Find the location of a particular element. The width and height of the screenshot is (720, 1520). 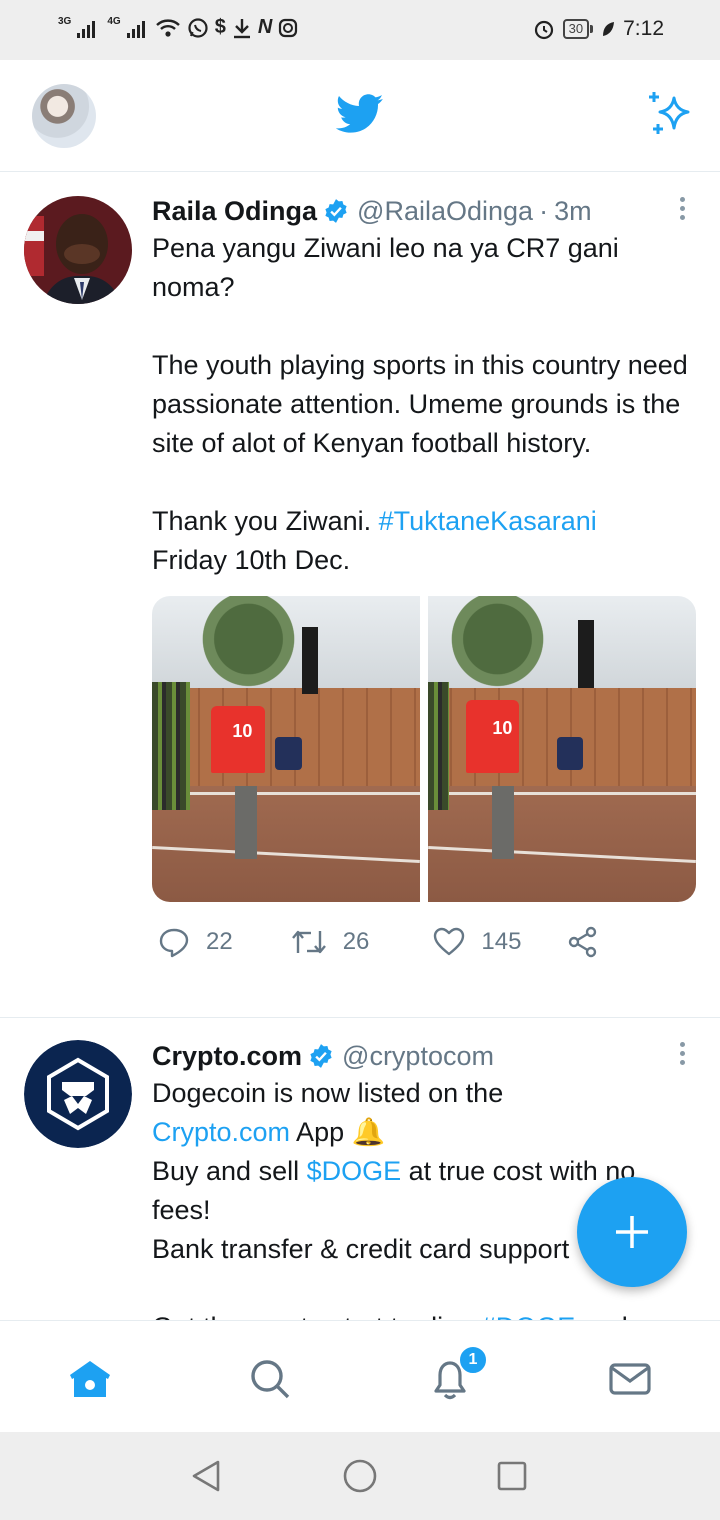

search-icon is located at coordinates (270, 1379).